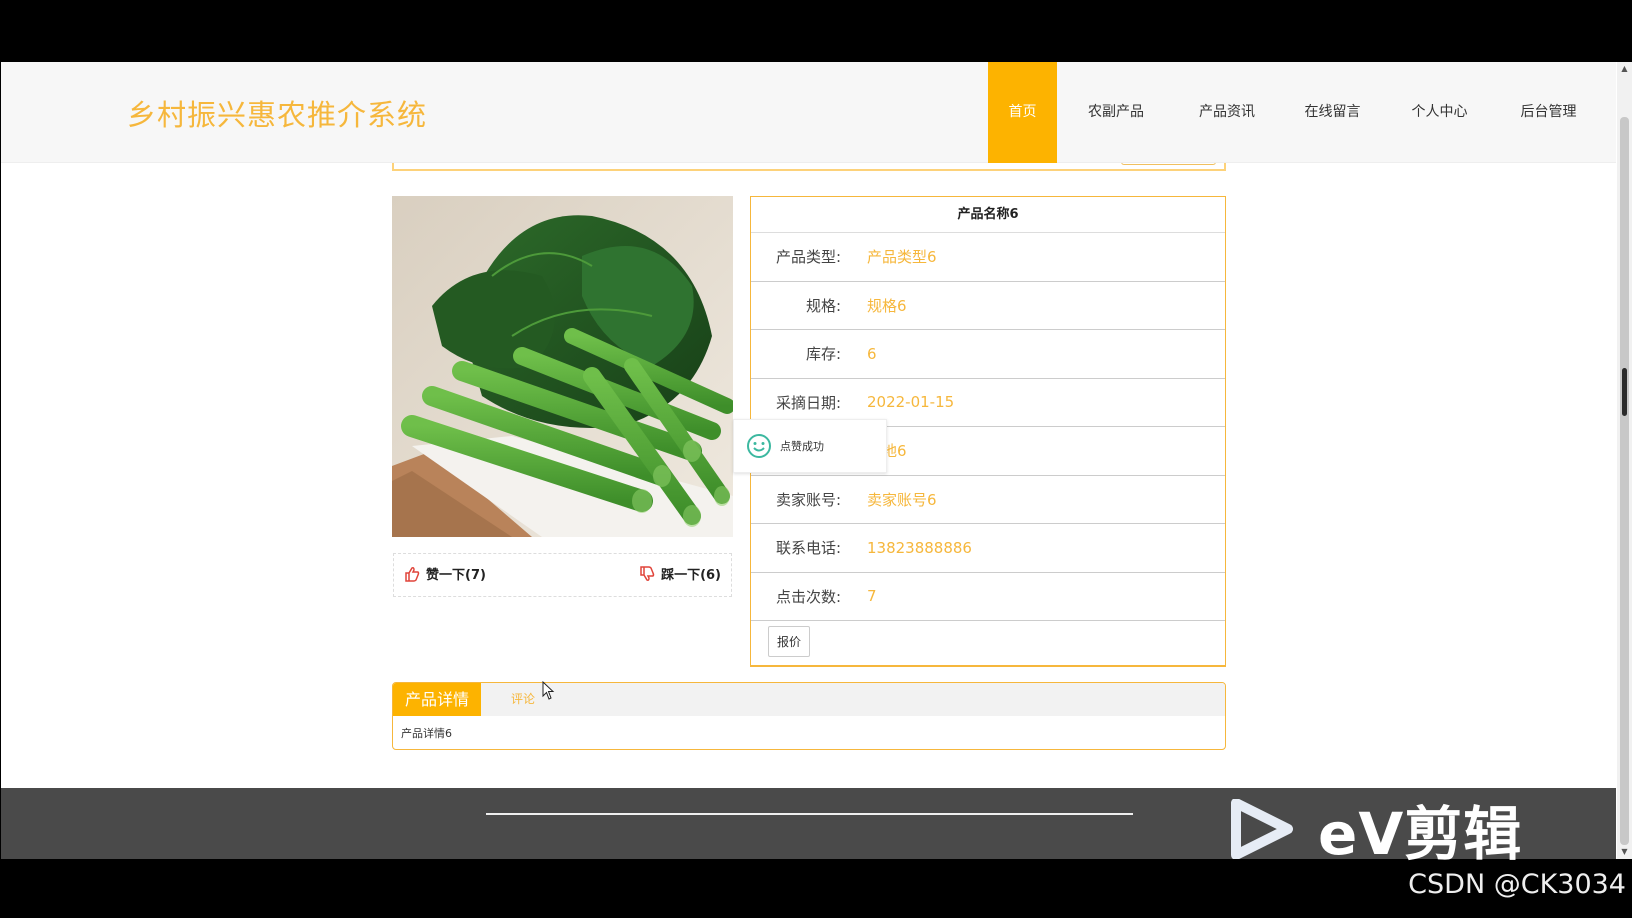 The image size is (1632, 918). What do you see at coordinates (277, 113) in the screenshot?
I see `site-logo: 乡村振兴惠农推介系统` at bounding box center [277, 113].